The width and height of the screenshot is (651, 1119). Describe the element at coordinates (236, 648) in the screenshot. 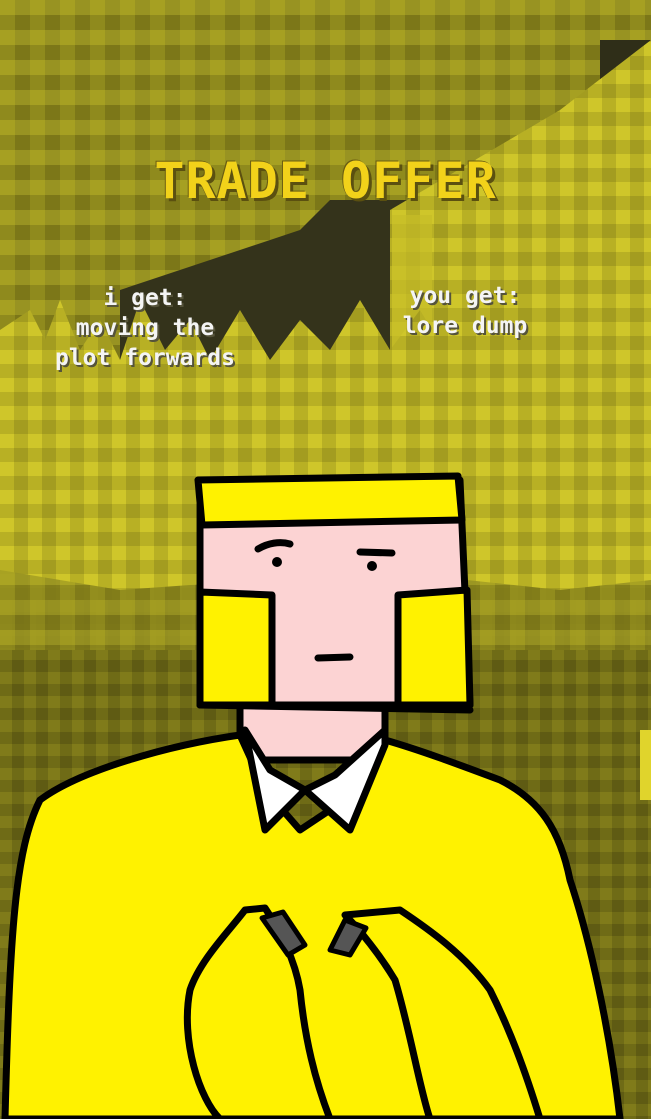

I see `helmet-left-plate` at that location.